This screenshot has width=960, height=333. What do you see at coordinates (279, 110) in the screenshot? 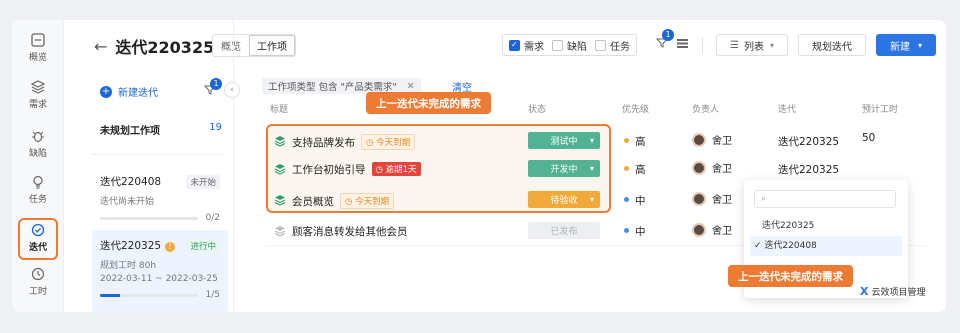
I see `col-title: 标题` at bounding box center [279, 110].